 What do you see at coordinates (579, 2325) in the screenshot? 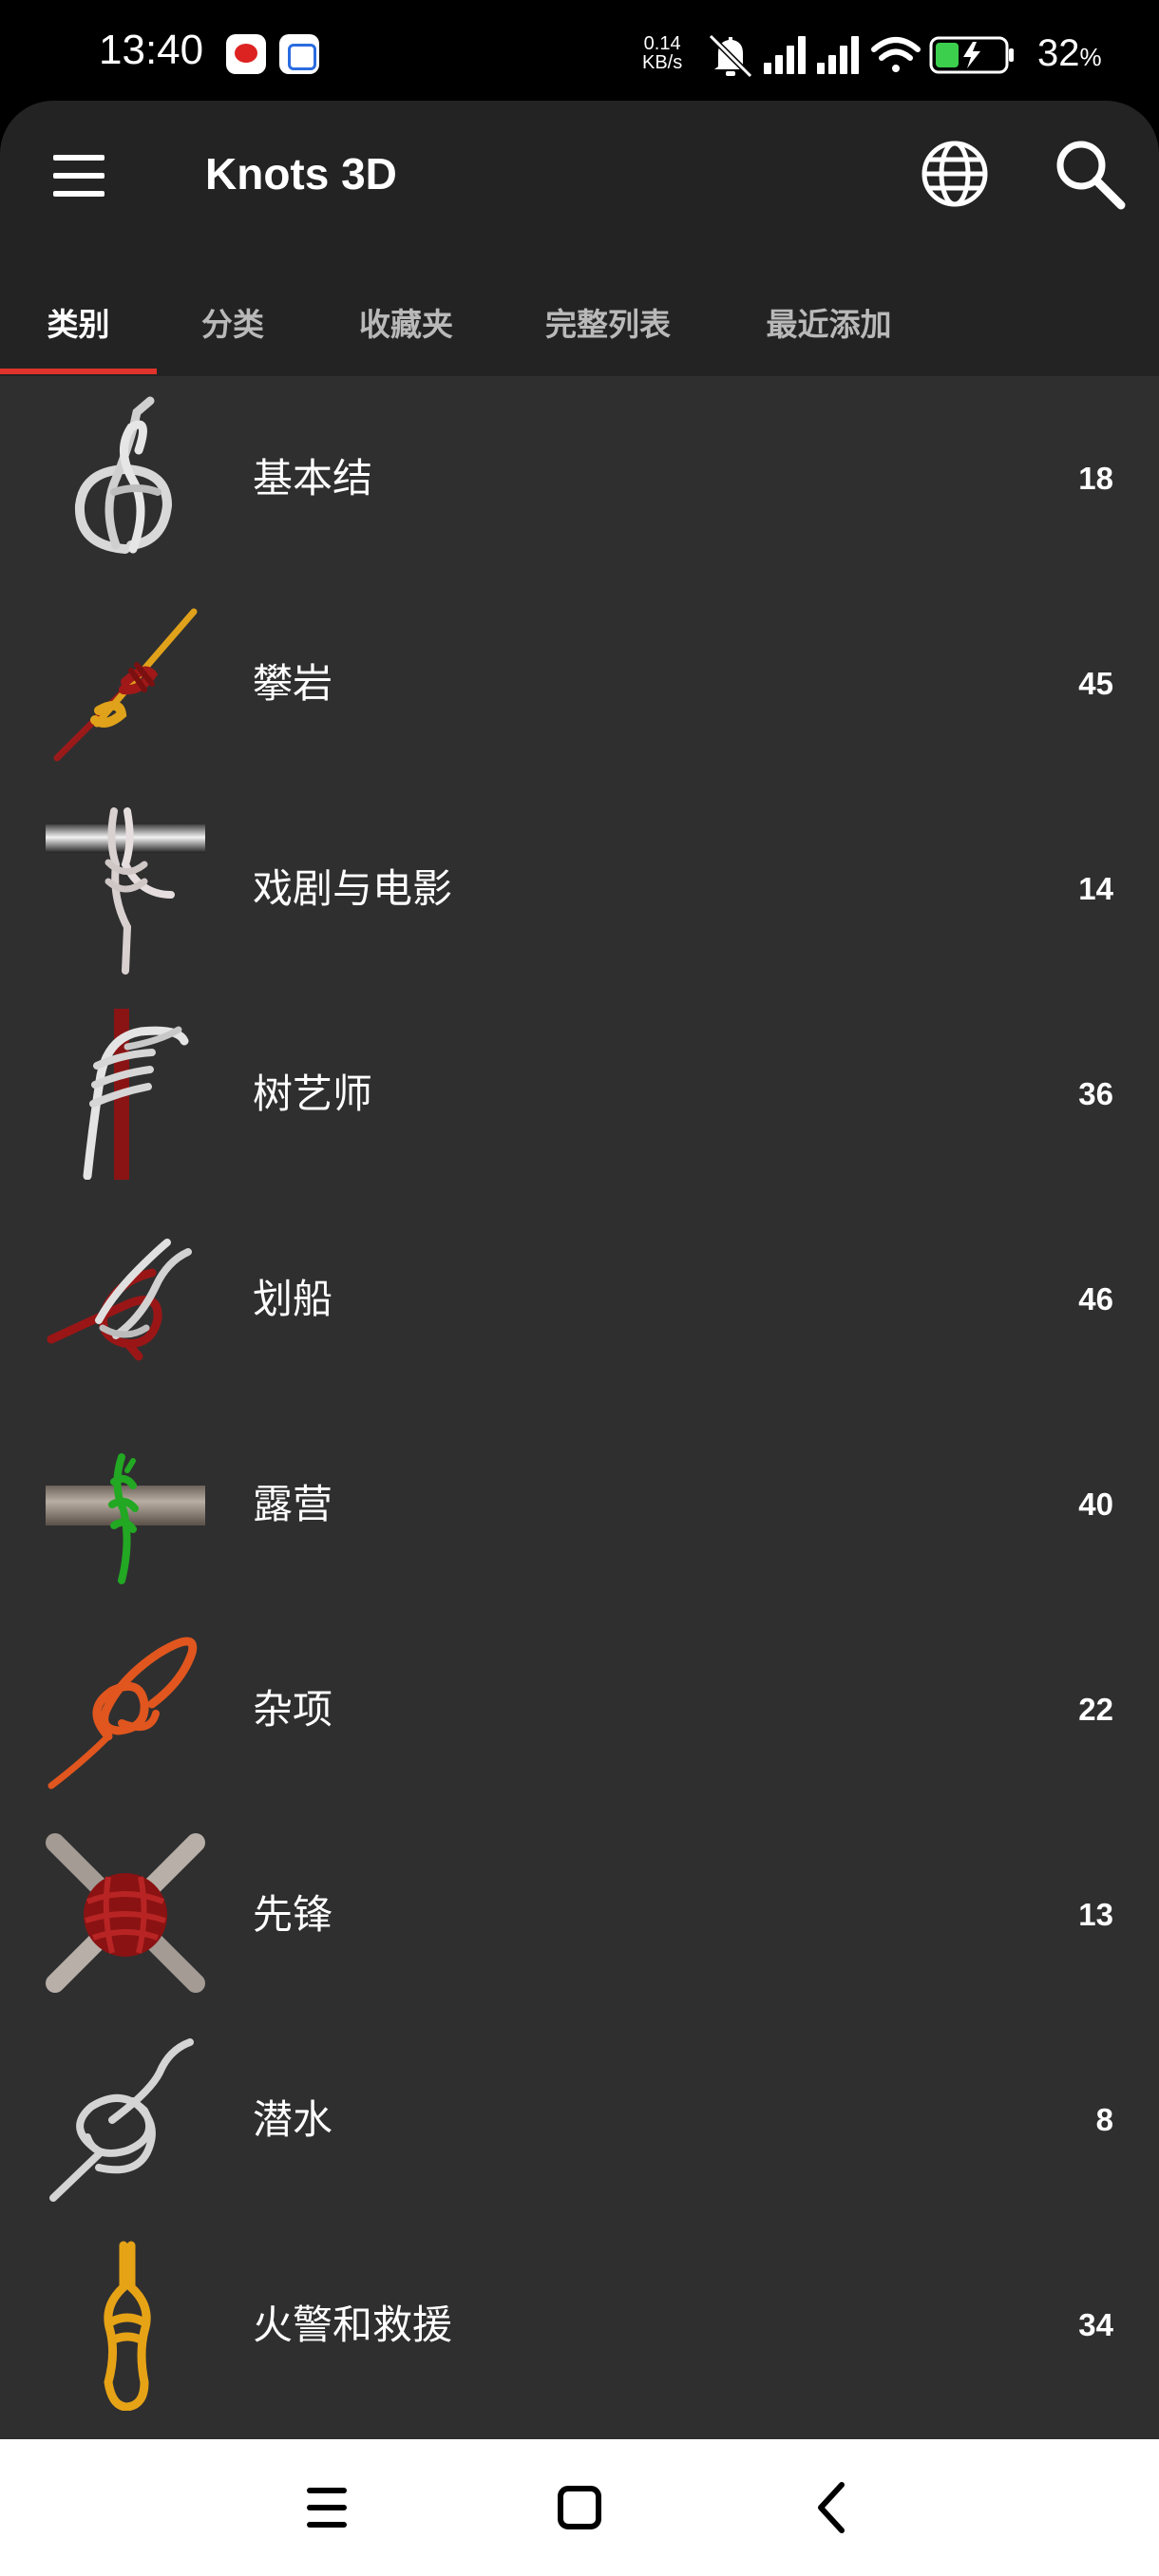
I see `list-item: 火警和救援 34` at bounding box center [579, 2325].